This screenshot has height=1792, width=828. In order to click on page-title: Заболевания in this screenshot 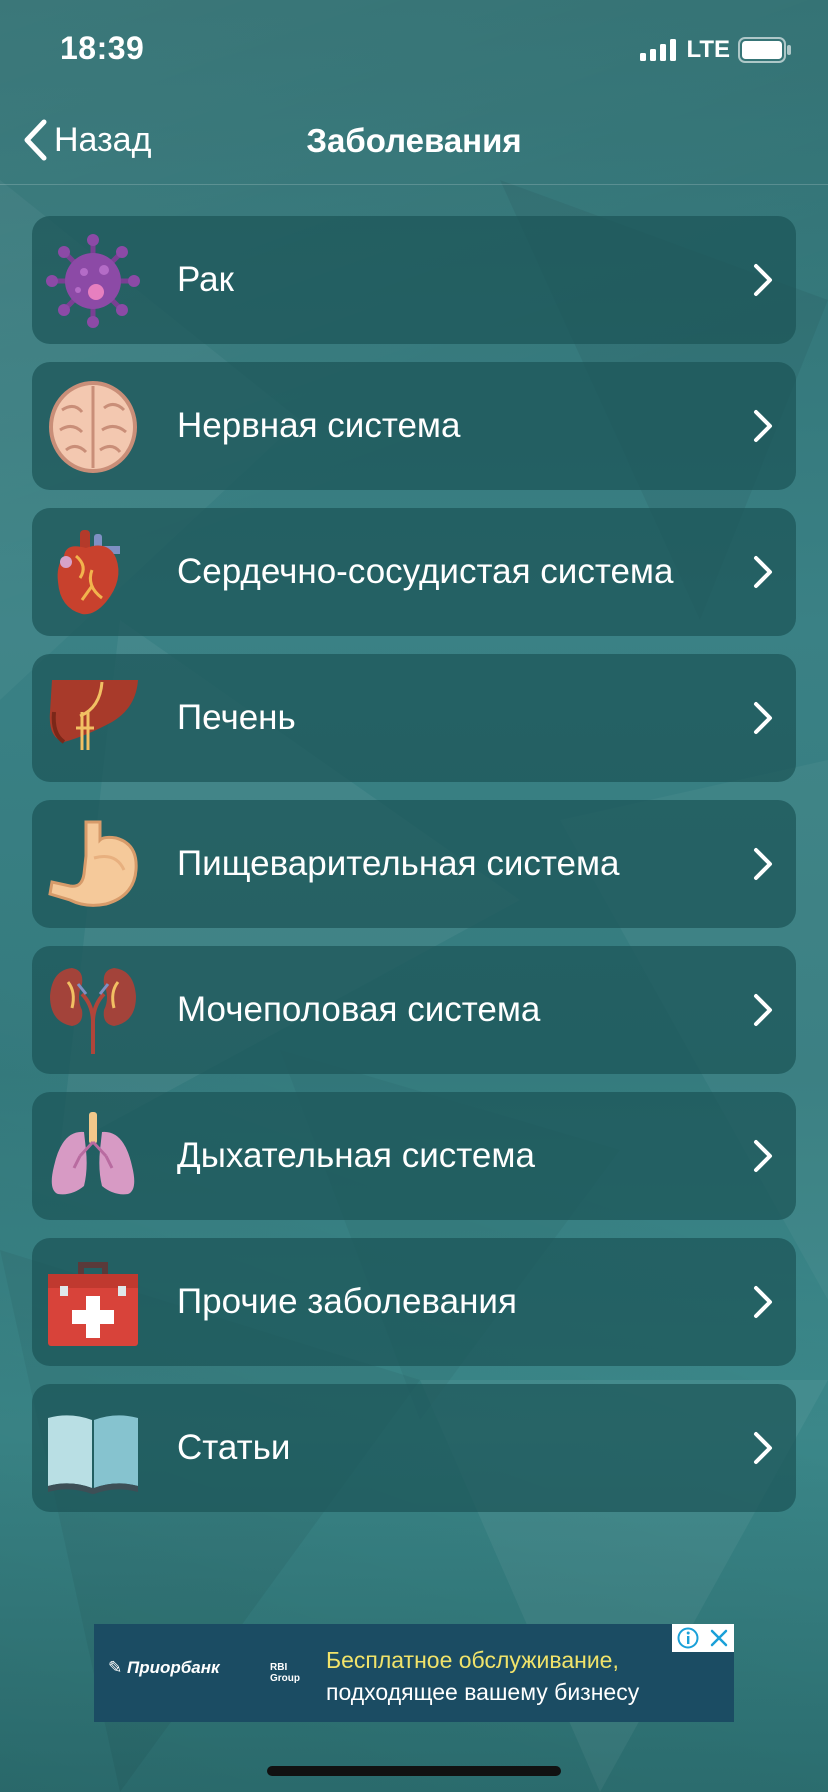, I will do `click(414, 140)`.